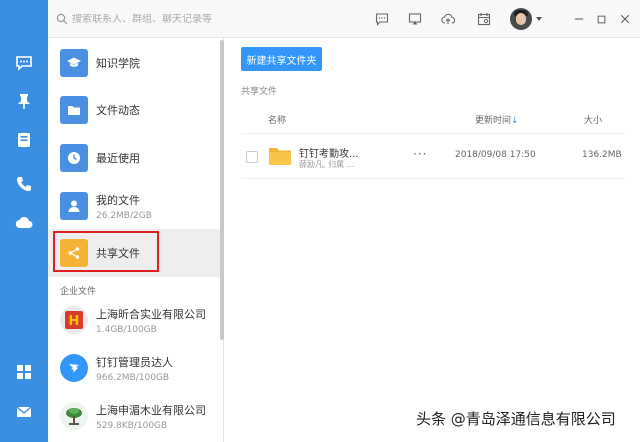  What do you see at coordinates (484, 19) in the screenshot?
I see `calendar-icon` at bounding box center [484, 19].